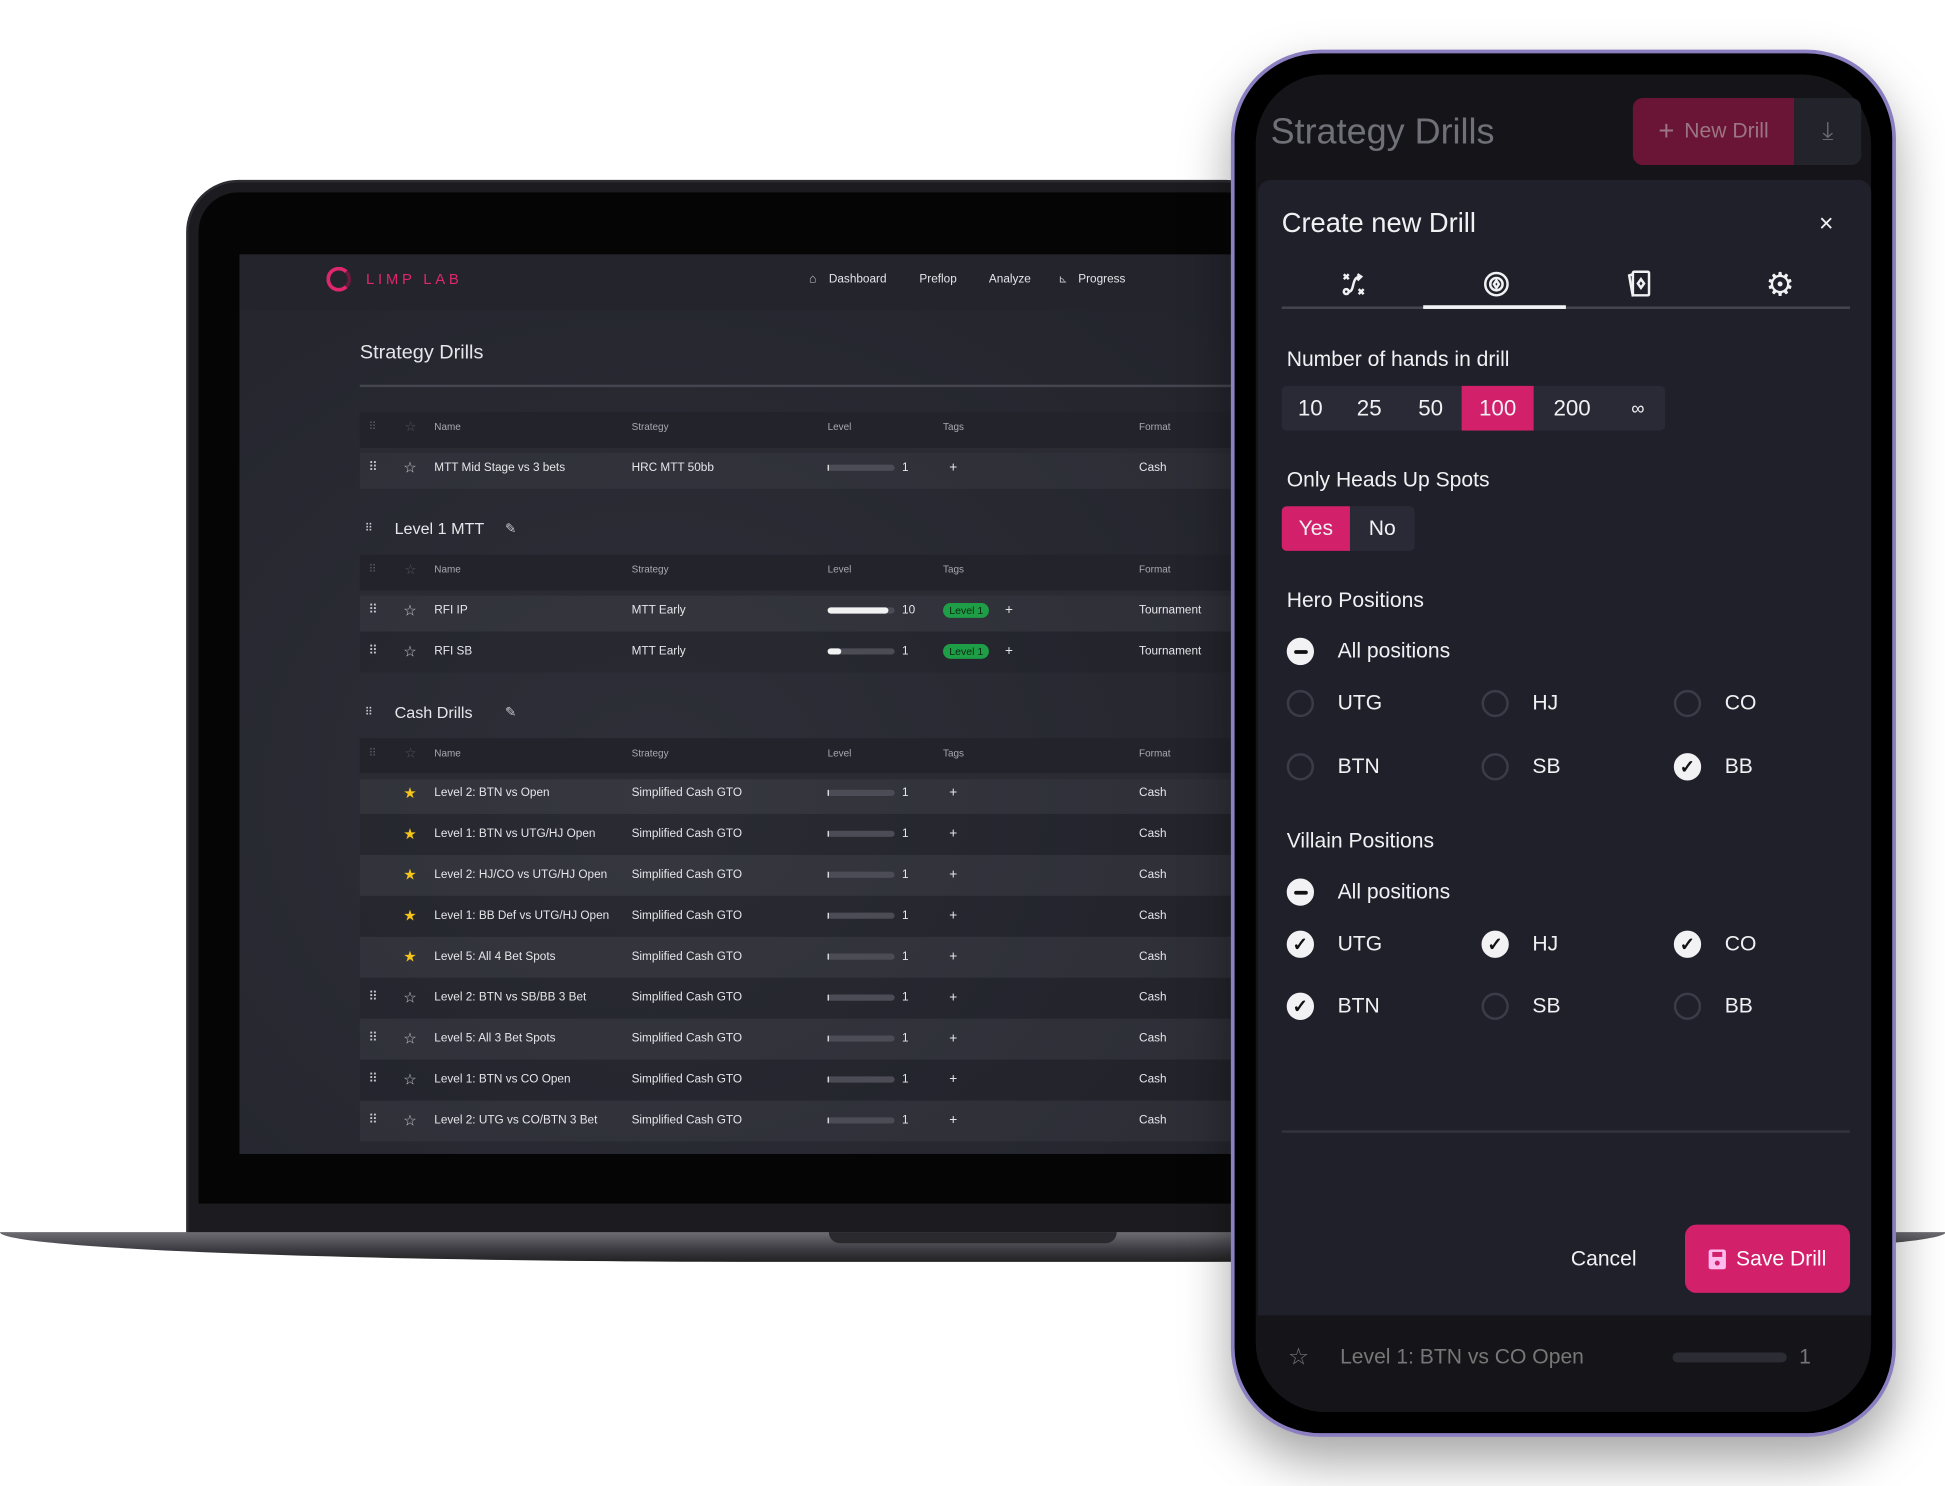 Image resolution: width=1945 pixels, height=1486 pixels. Describe the element at coordinates (1638, 408) in the screenshot. I see `hands-option-∞: ∞` at that location.